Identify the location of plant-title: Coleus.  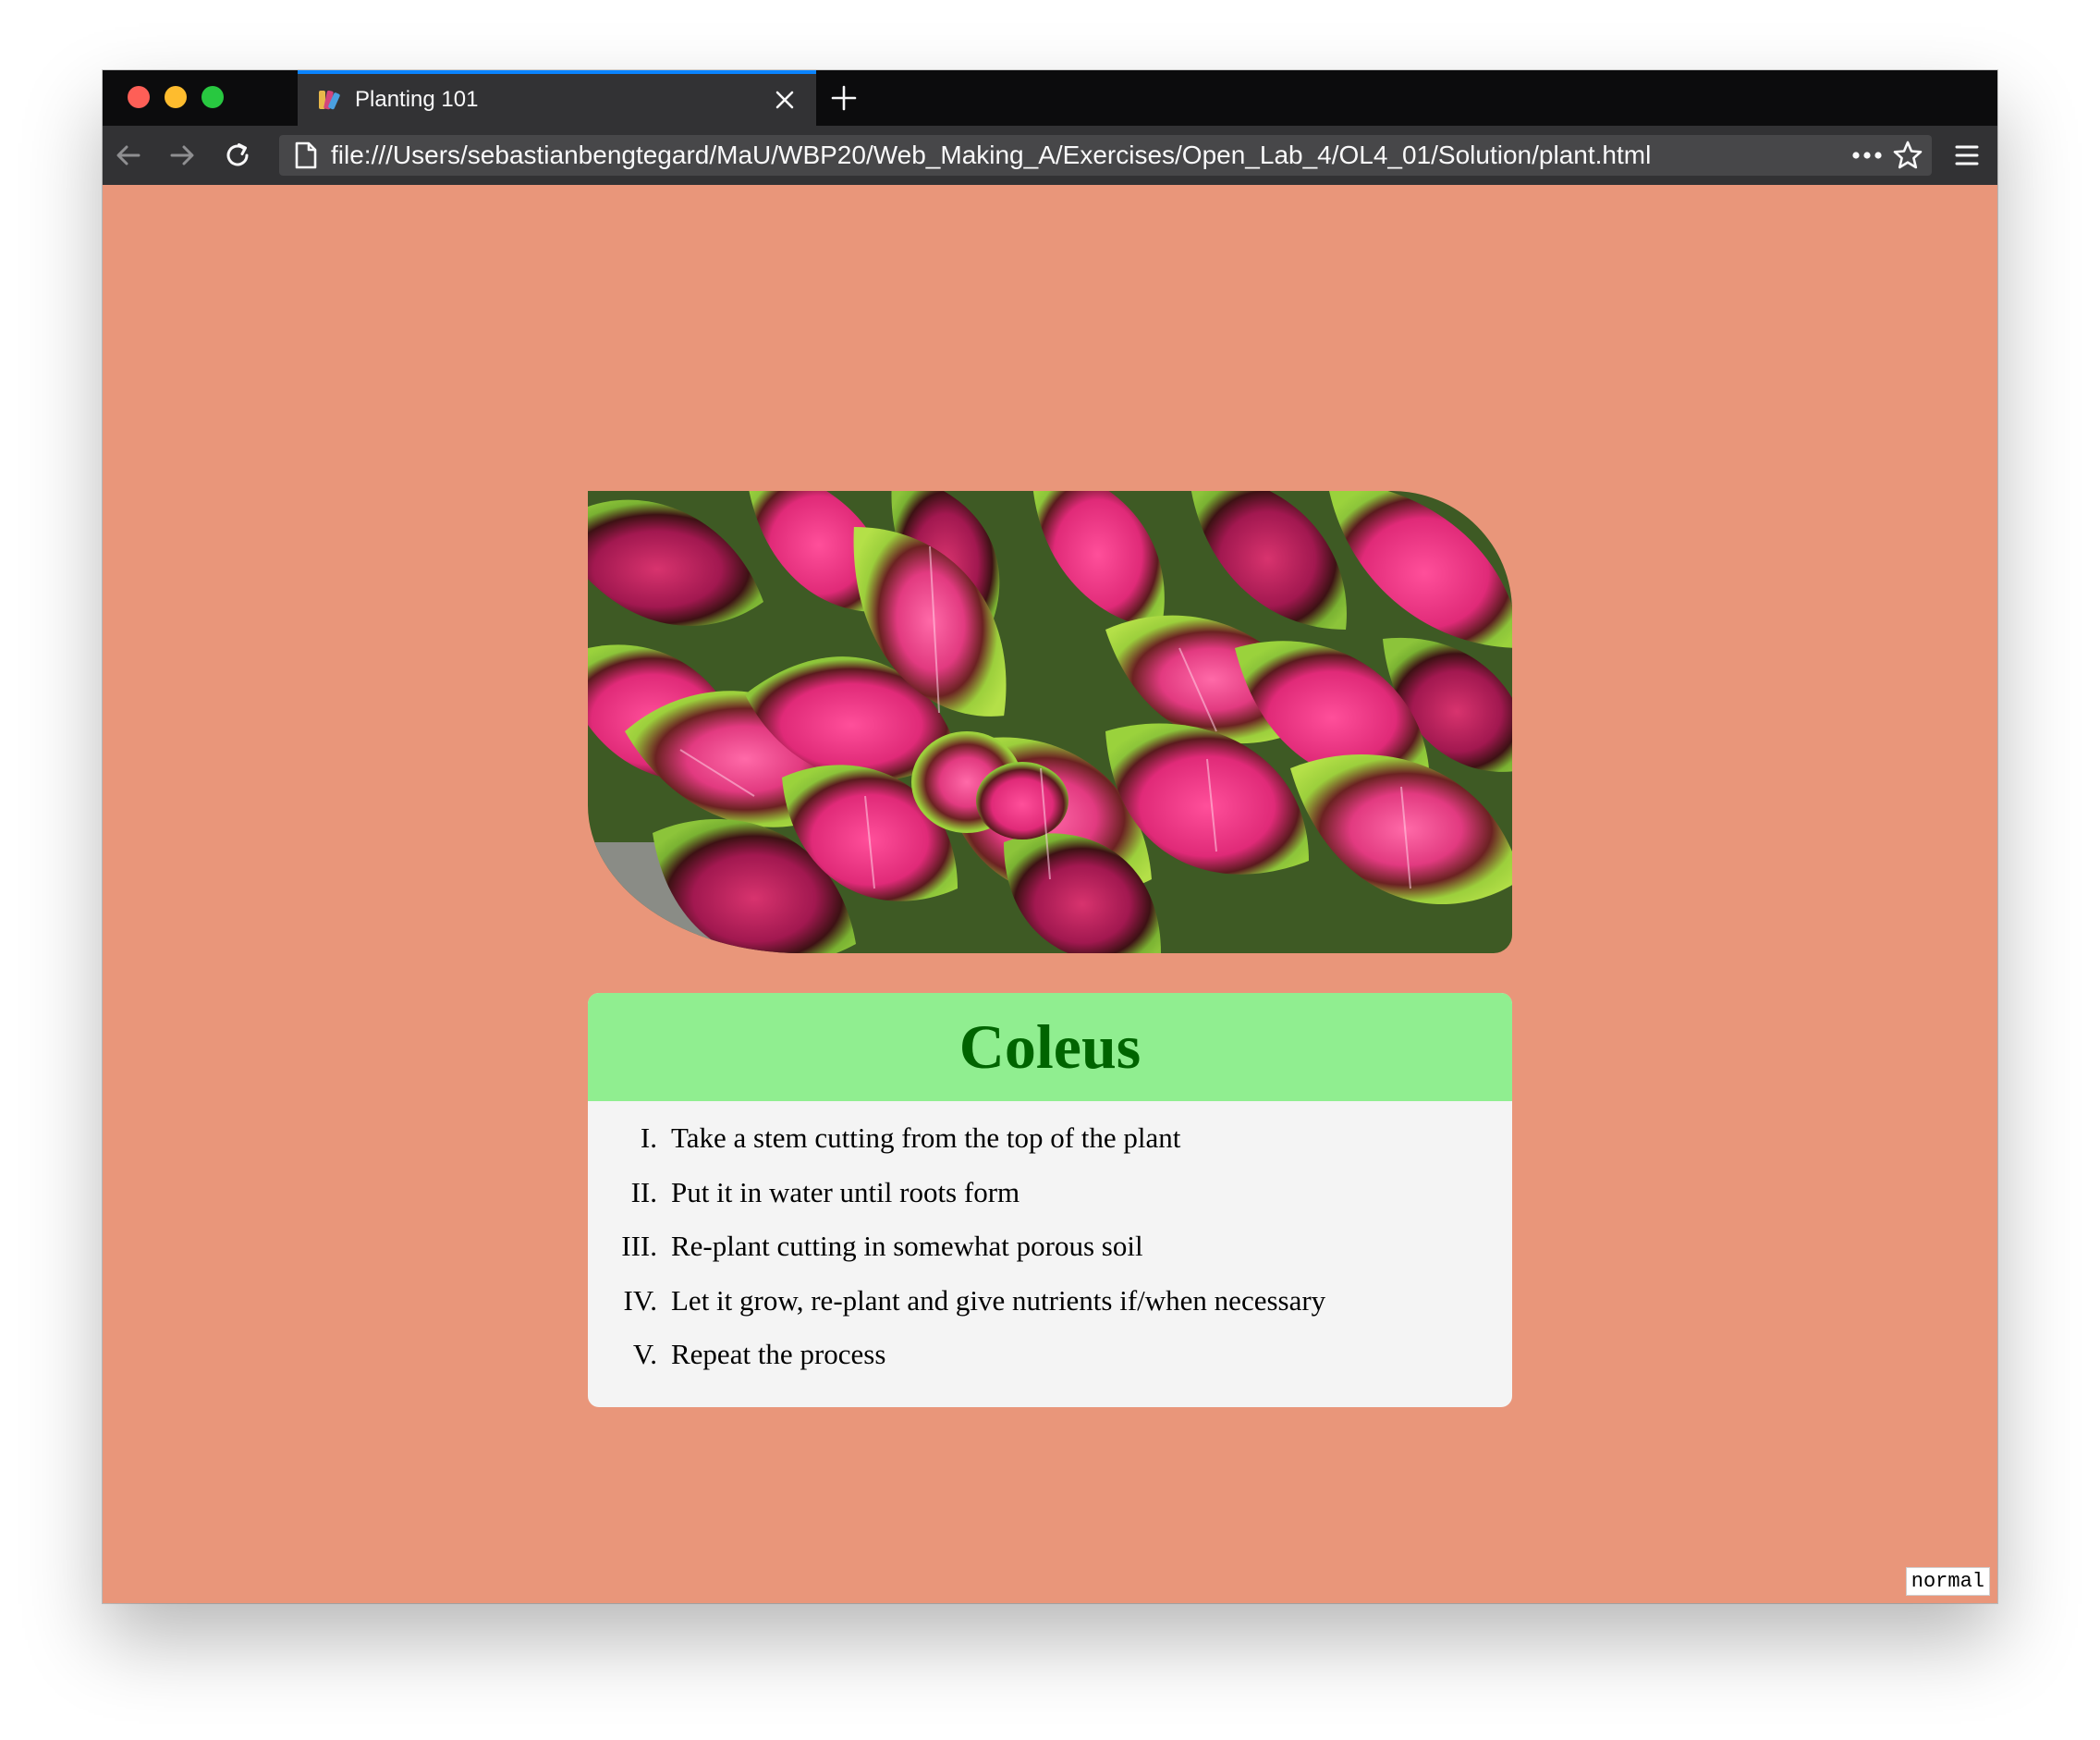
(1050, 1046).